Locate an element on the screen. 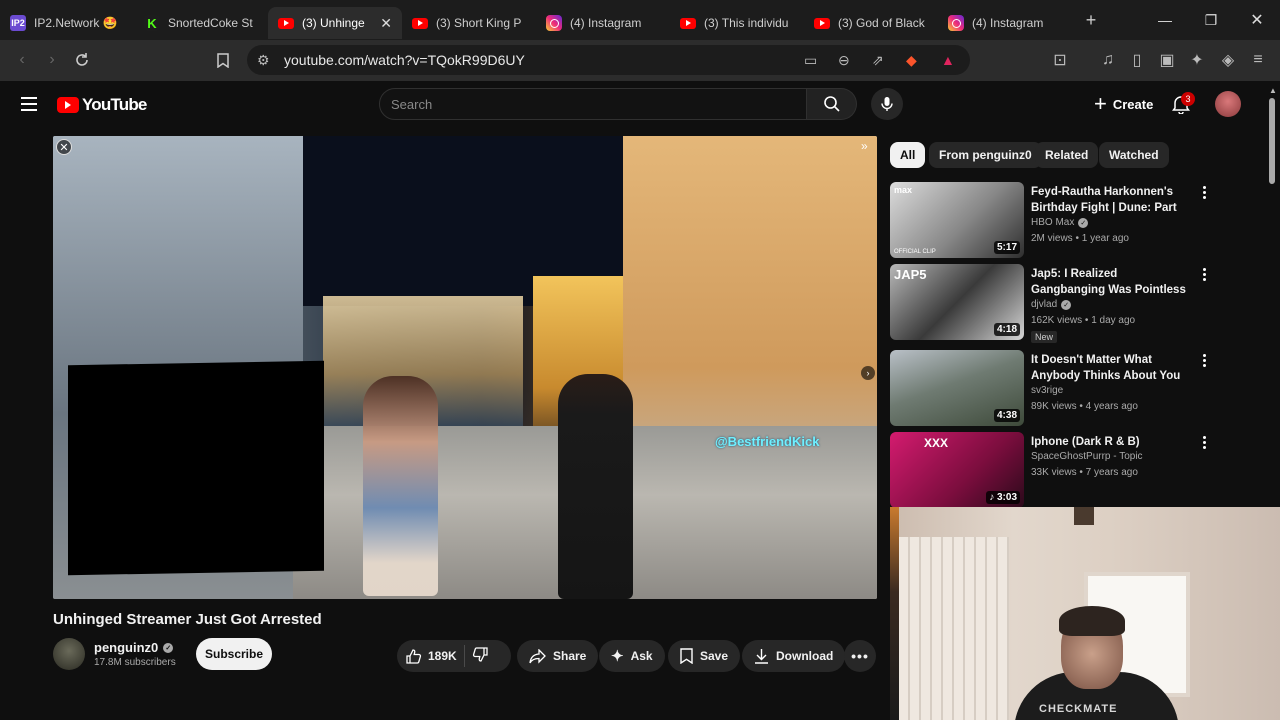 This screenshot has width=1280, height=720. more-actions-button: ••• is located at coordinates (860, 656).